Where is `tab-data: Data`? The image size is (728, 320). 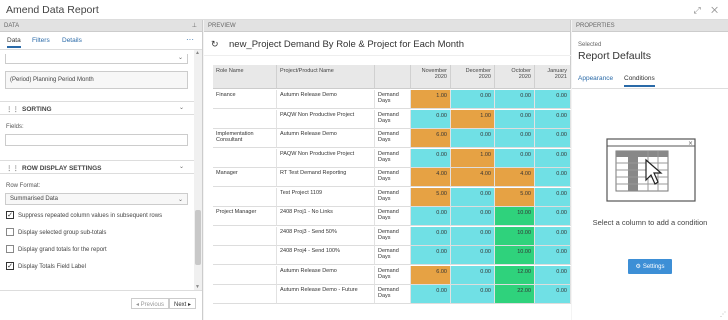
tab-data: Data is located at coordinates (14, 42).